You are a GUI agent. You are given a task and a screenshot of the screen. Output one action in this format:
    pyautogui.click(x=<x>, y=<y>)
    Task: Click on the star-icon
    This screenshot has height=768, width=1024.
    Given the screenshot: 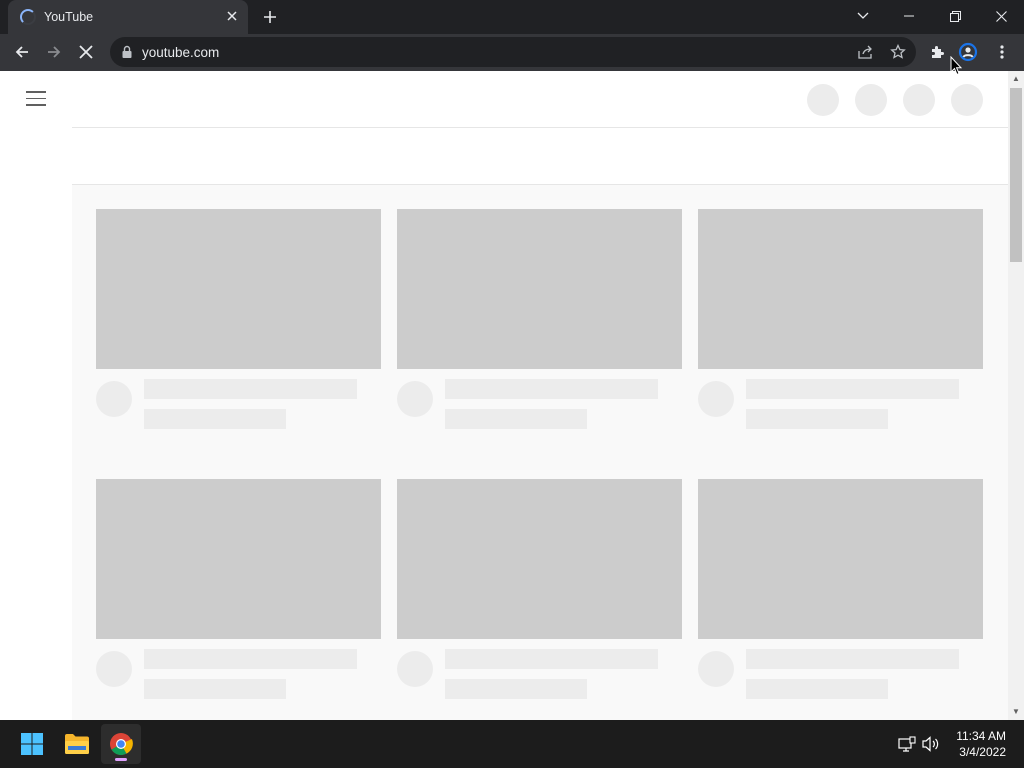 What is the action you would take?
    pyautogui.click(x=898, y=51)
    